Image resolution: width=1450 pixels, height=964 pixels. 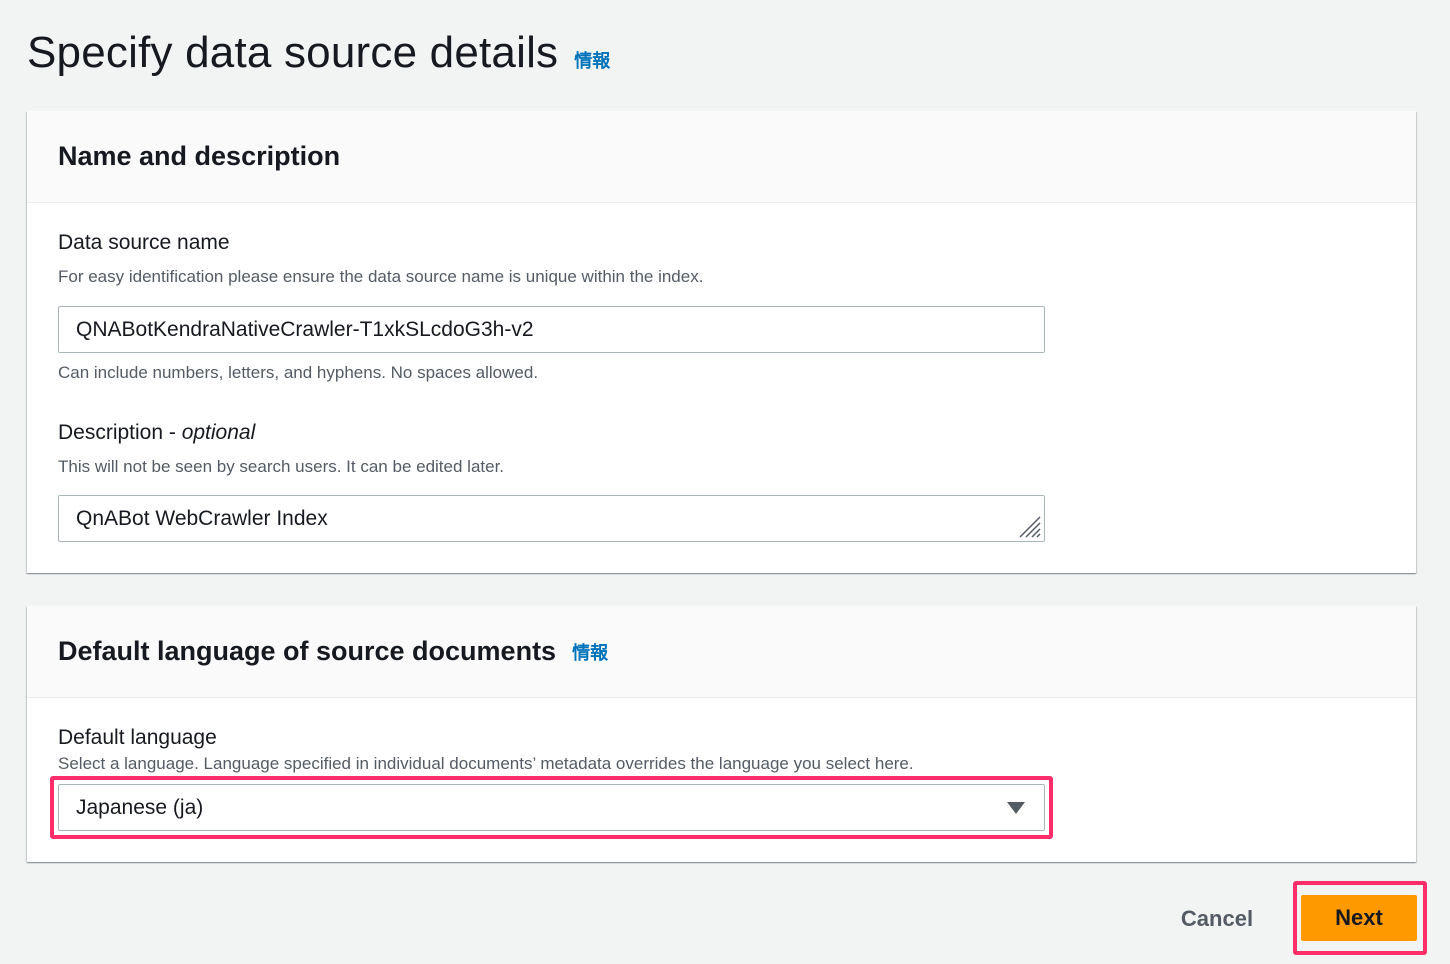 What do you see at coordinates (199, 156) in the screenshot?
I see `panel-title: Name and description` at bounding box center [199, 156].